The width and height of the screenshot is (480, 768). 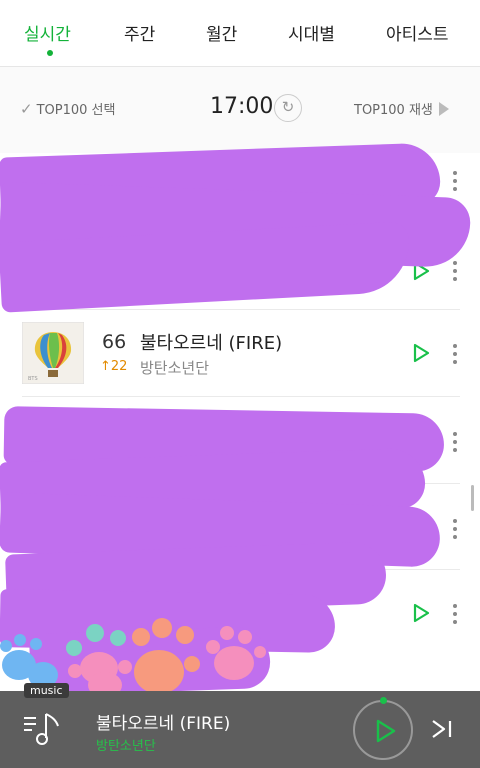 I want to click on player-play-button, so click(x=383, y=730).